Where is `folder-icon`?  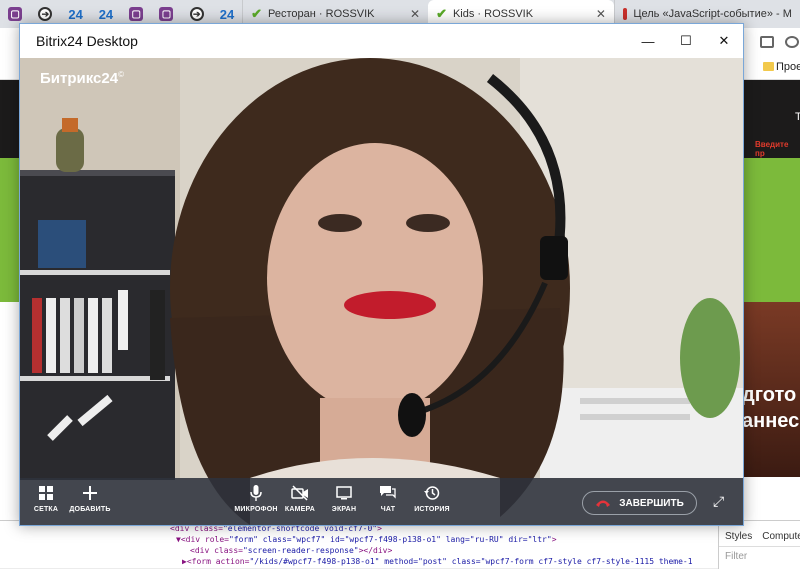 folder-icon is located at coordinates (768, 66).